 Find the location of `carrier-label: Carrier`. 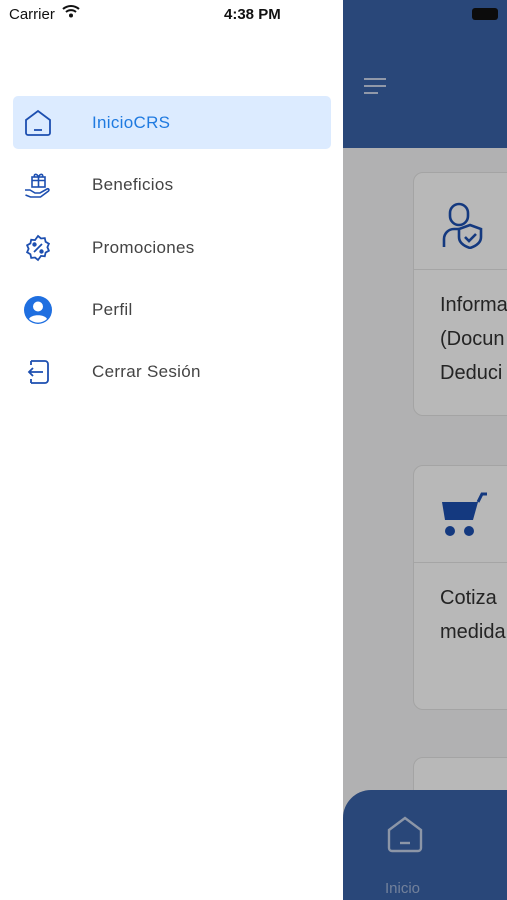

carrier-label: Carrier is located at coordinates (32, 14).